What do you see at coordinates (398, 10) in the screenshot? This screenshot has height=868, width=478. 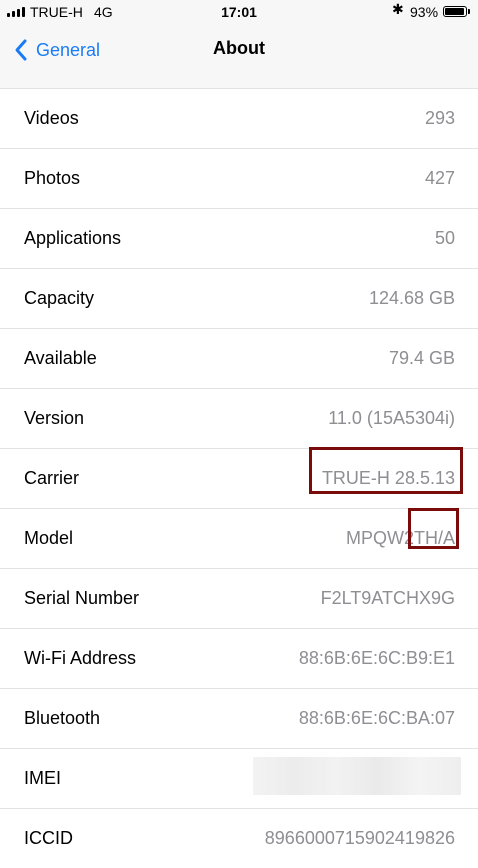 I see `bluetooth-icon: ✱` at bounding box center [398, 10].